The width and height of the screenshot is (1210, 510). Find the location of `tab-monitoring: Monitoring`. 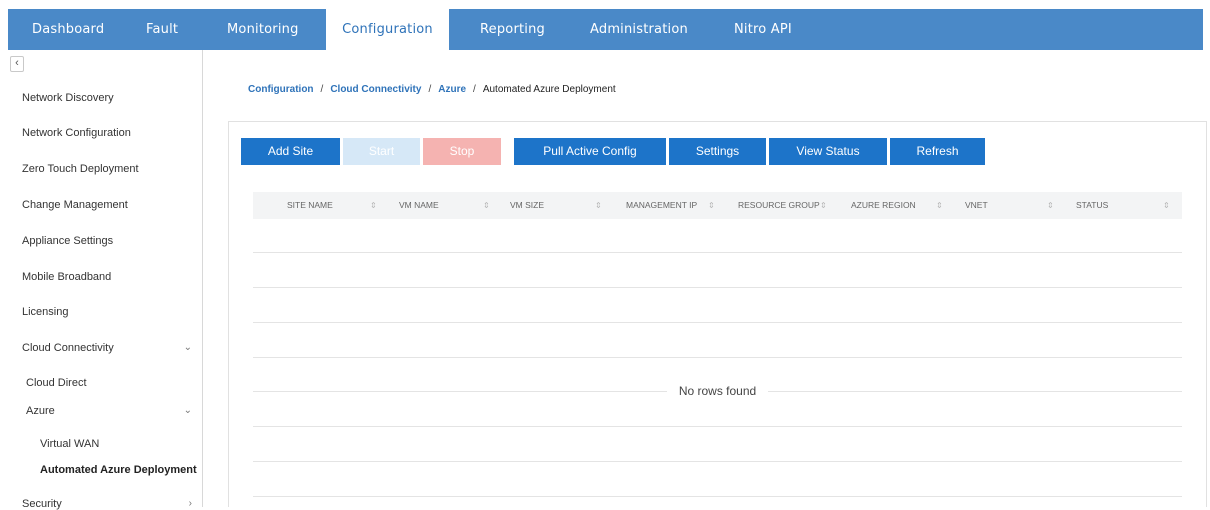

tab-monitoring: Monitoring is located at coordinates (263, 29).